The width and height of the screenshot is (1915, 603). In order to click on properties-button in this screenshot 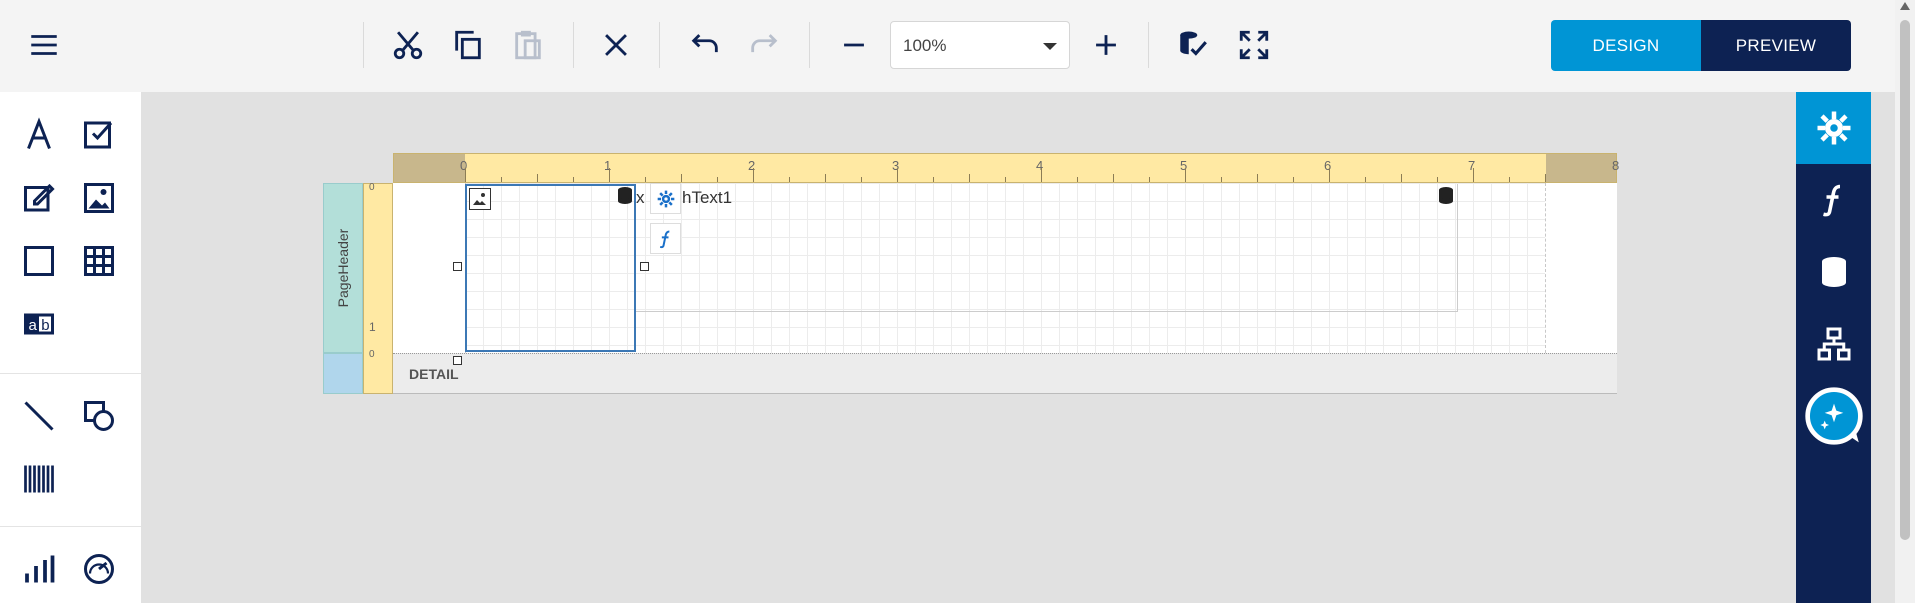, I will do `click(665, 198)`.